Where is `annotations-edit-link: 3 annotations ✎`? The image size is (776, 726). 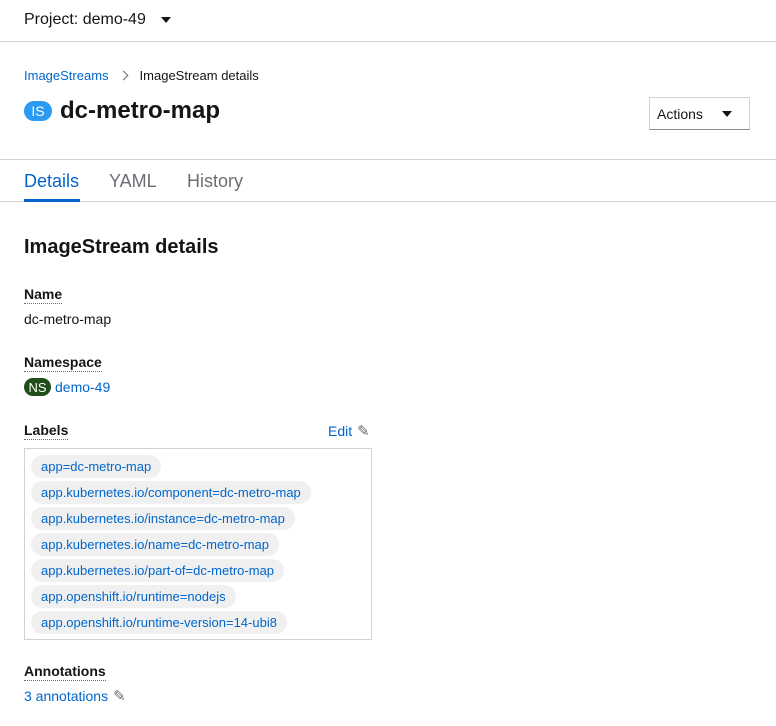 annotations-edit-link: 3 annotations ✎ is located at coordinates (75, 696).